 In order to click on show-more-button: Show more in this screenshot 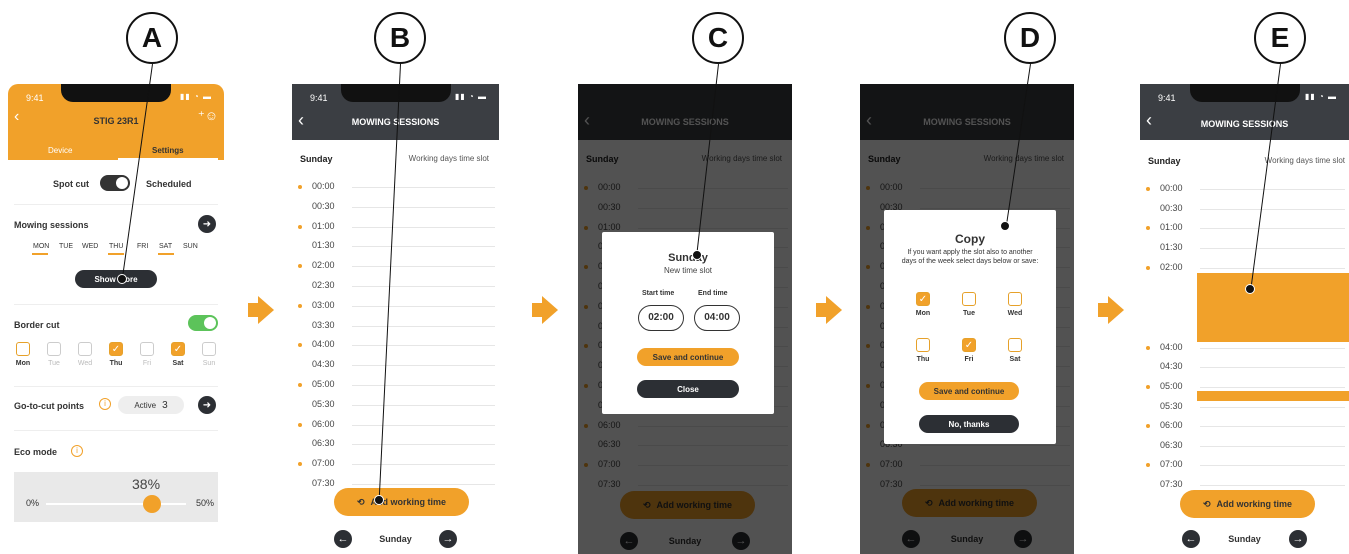, I will do `click(116, 279)`.